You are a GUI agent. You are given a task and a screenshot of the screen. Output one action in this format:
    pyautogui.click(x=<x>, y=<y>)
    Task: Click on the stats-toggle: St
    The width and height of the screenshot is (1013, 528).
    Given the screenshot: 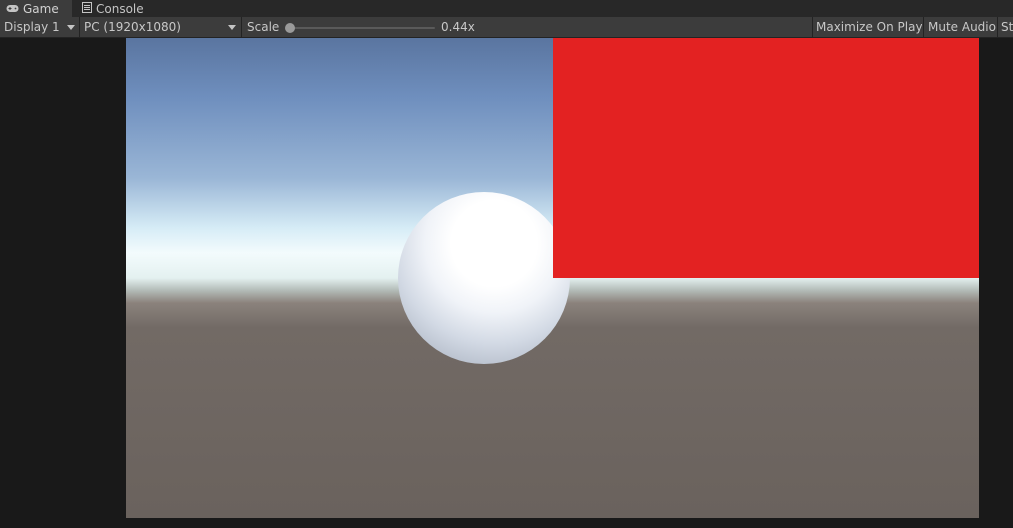 What is the action you would take?
    pyautogui.click(x=1007, y=27)
    